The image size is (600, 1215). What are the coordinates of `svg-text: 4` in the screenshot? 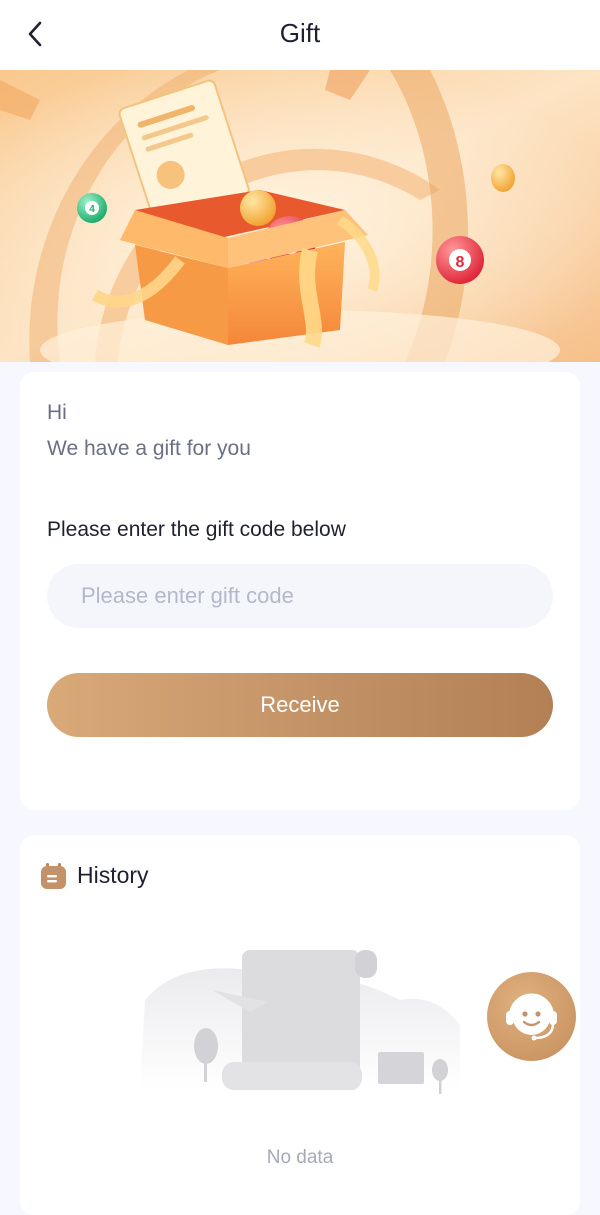 It's located at (92, 209).